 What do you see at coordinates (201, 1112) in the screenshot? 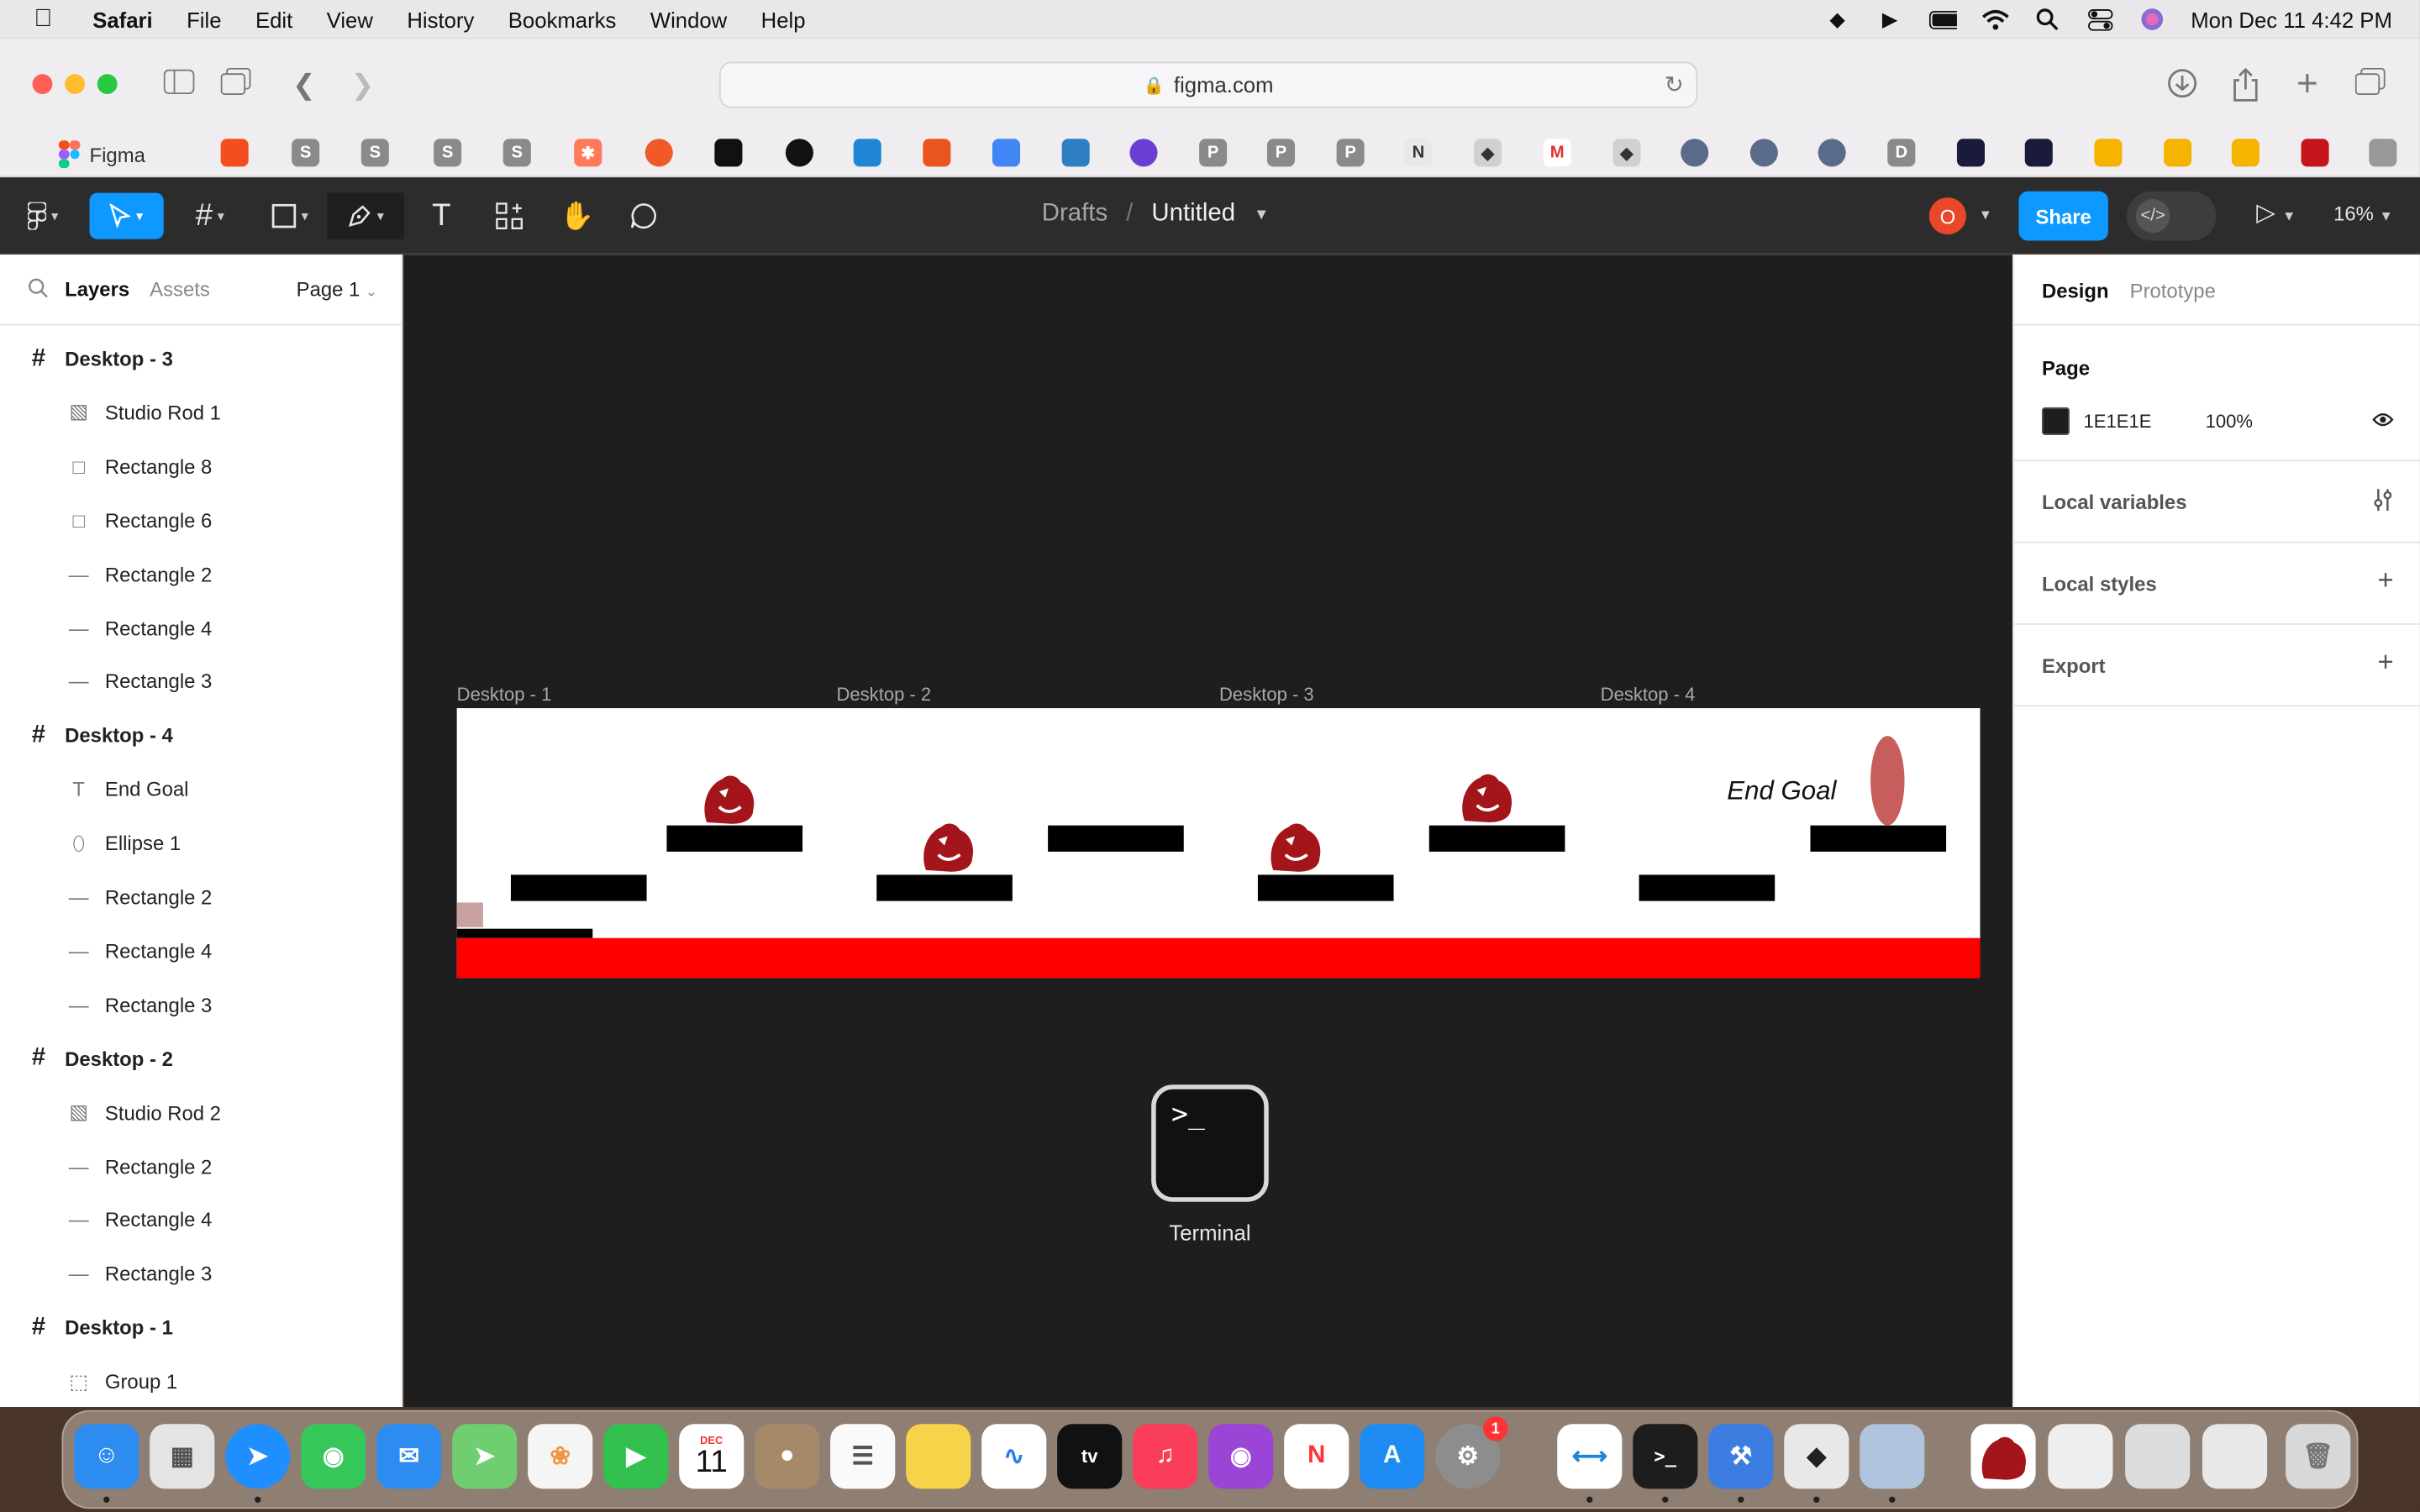
I see `layer-item: ▧ Studio Rod 2` at bounding box center [201, 1112].